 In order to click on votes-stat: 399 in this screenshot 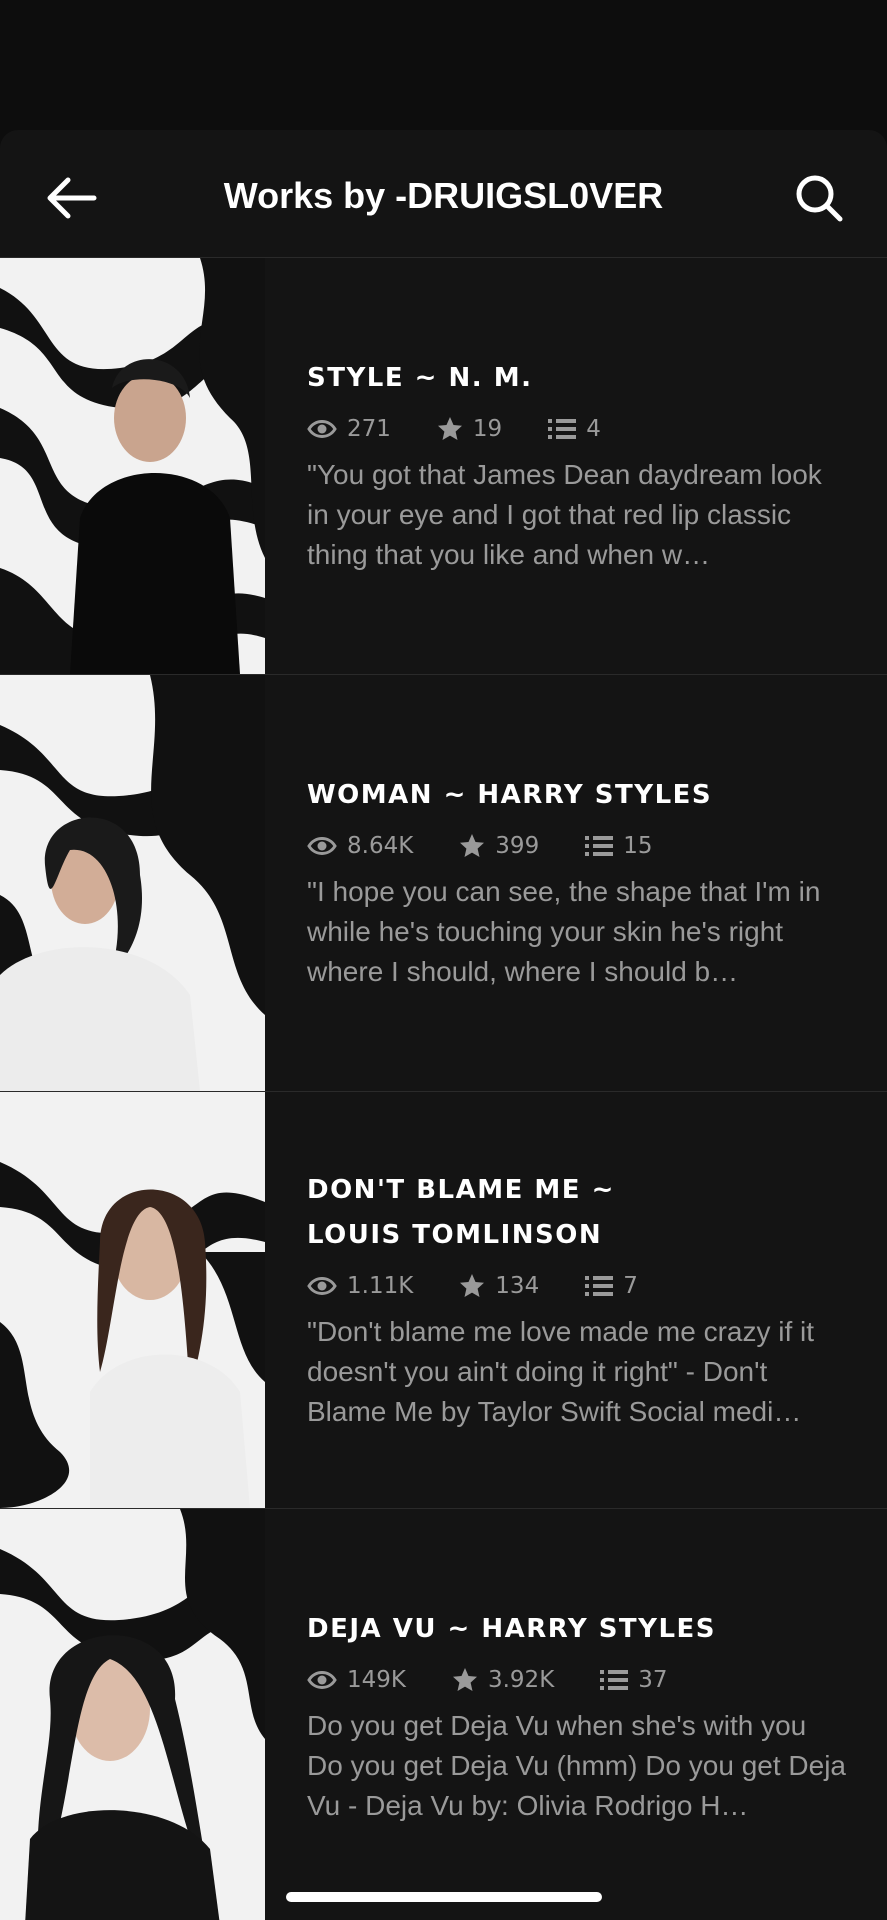, I will do `click(499, 846)`.